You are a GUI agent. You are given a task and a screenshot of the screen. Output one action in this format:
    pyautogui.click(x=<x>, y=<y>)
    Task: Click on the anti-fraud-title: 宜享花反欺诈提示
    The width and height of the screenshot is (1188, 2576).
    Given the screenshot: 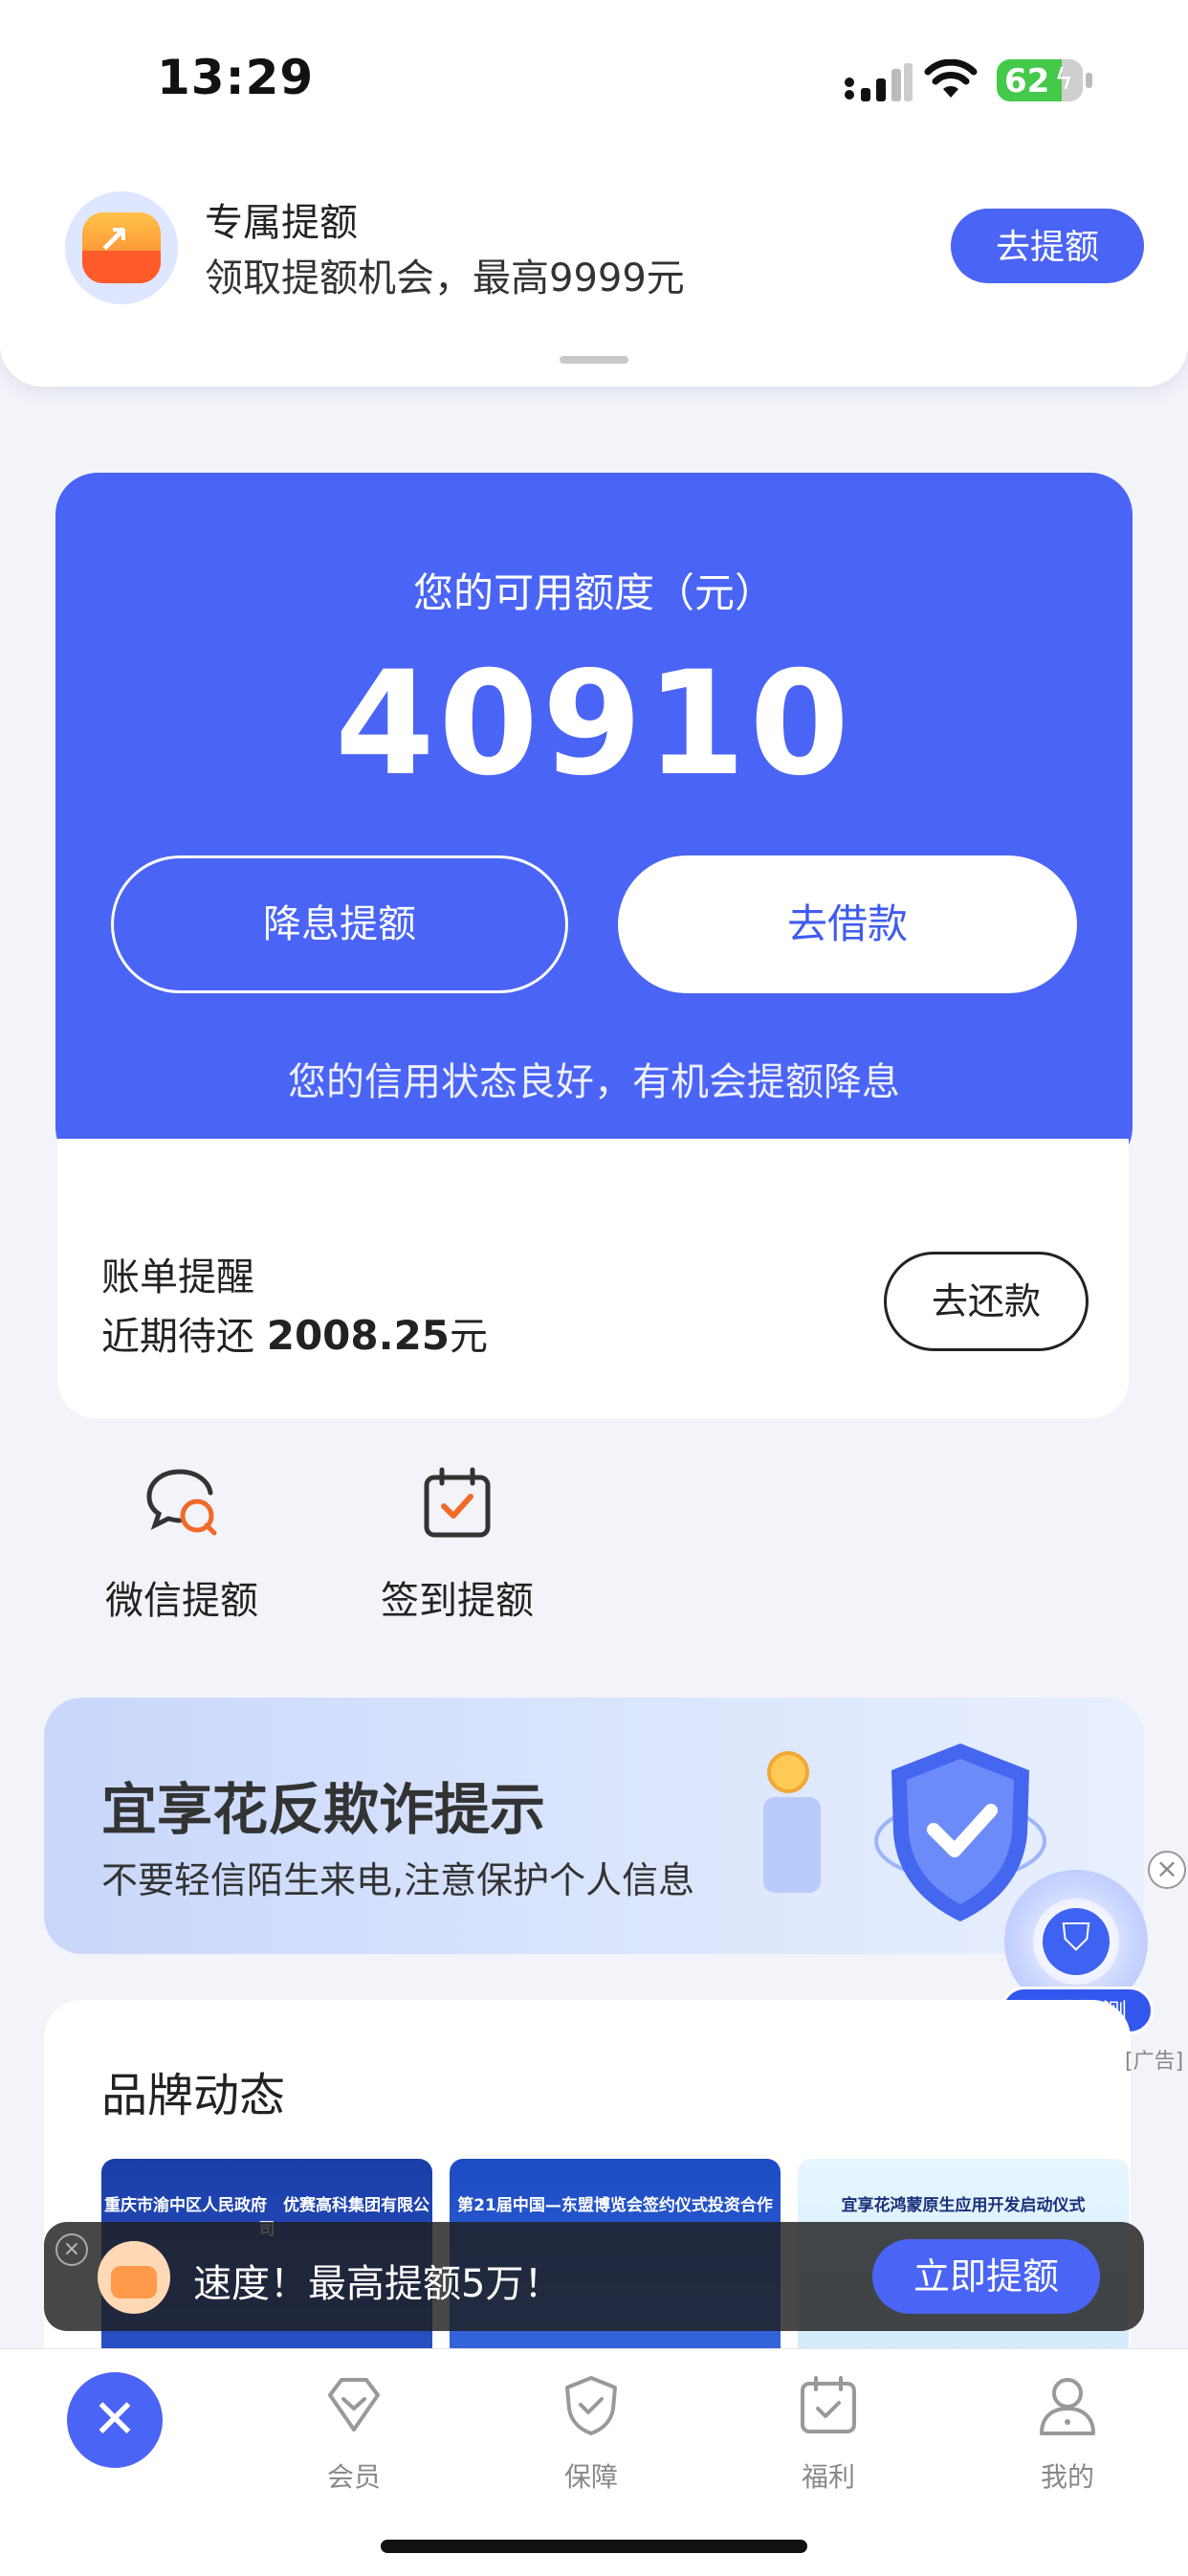 What is the action you would take?
    pyautogui.click(x=323, y=1809)
    